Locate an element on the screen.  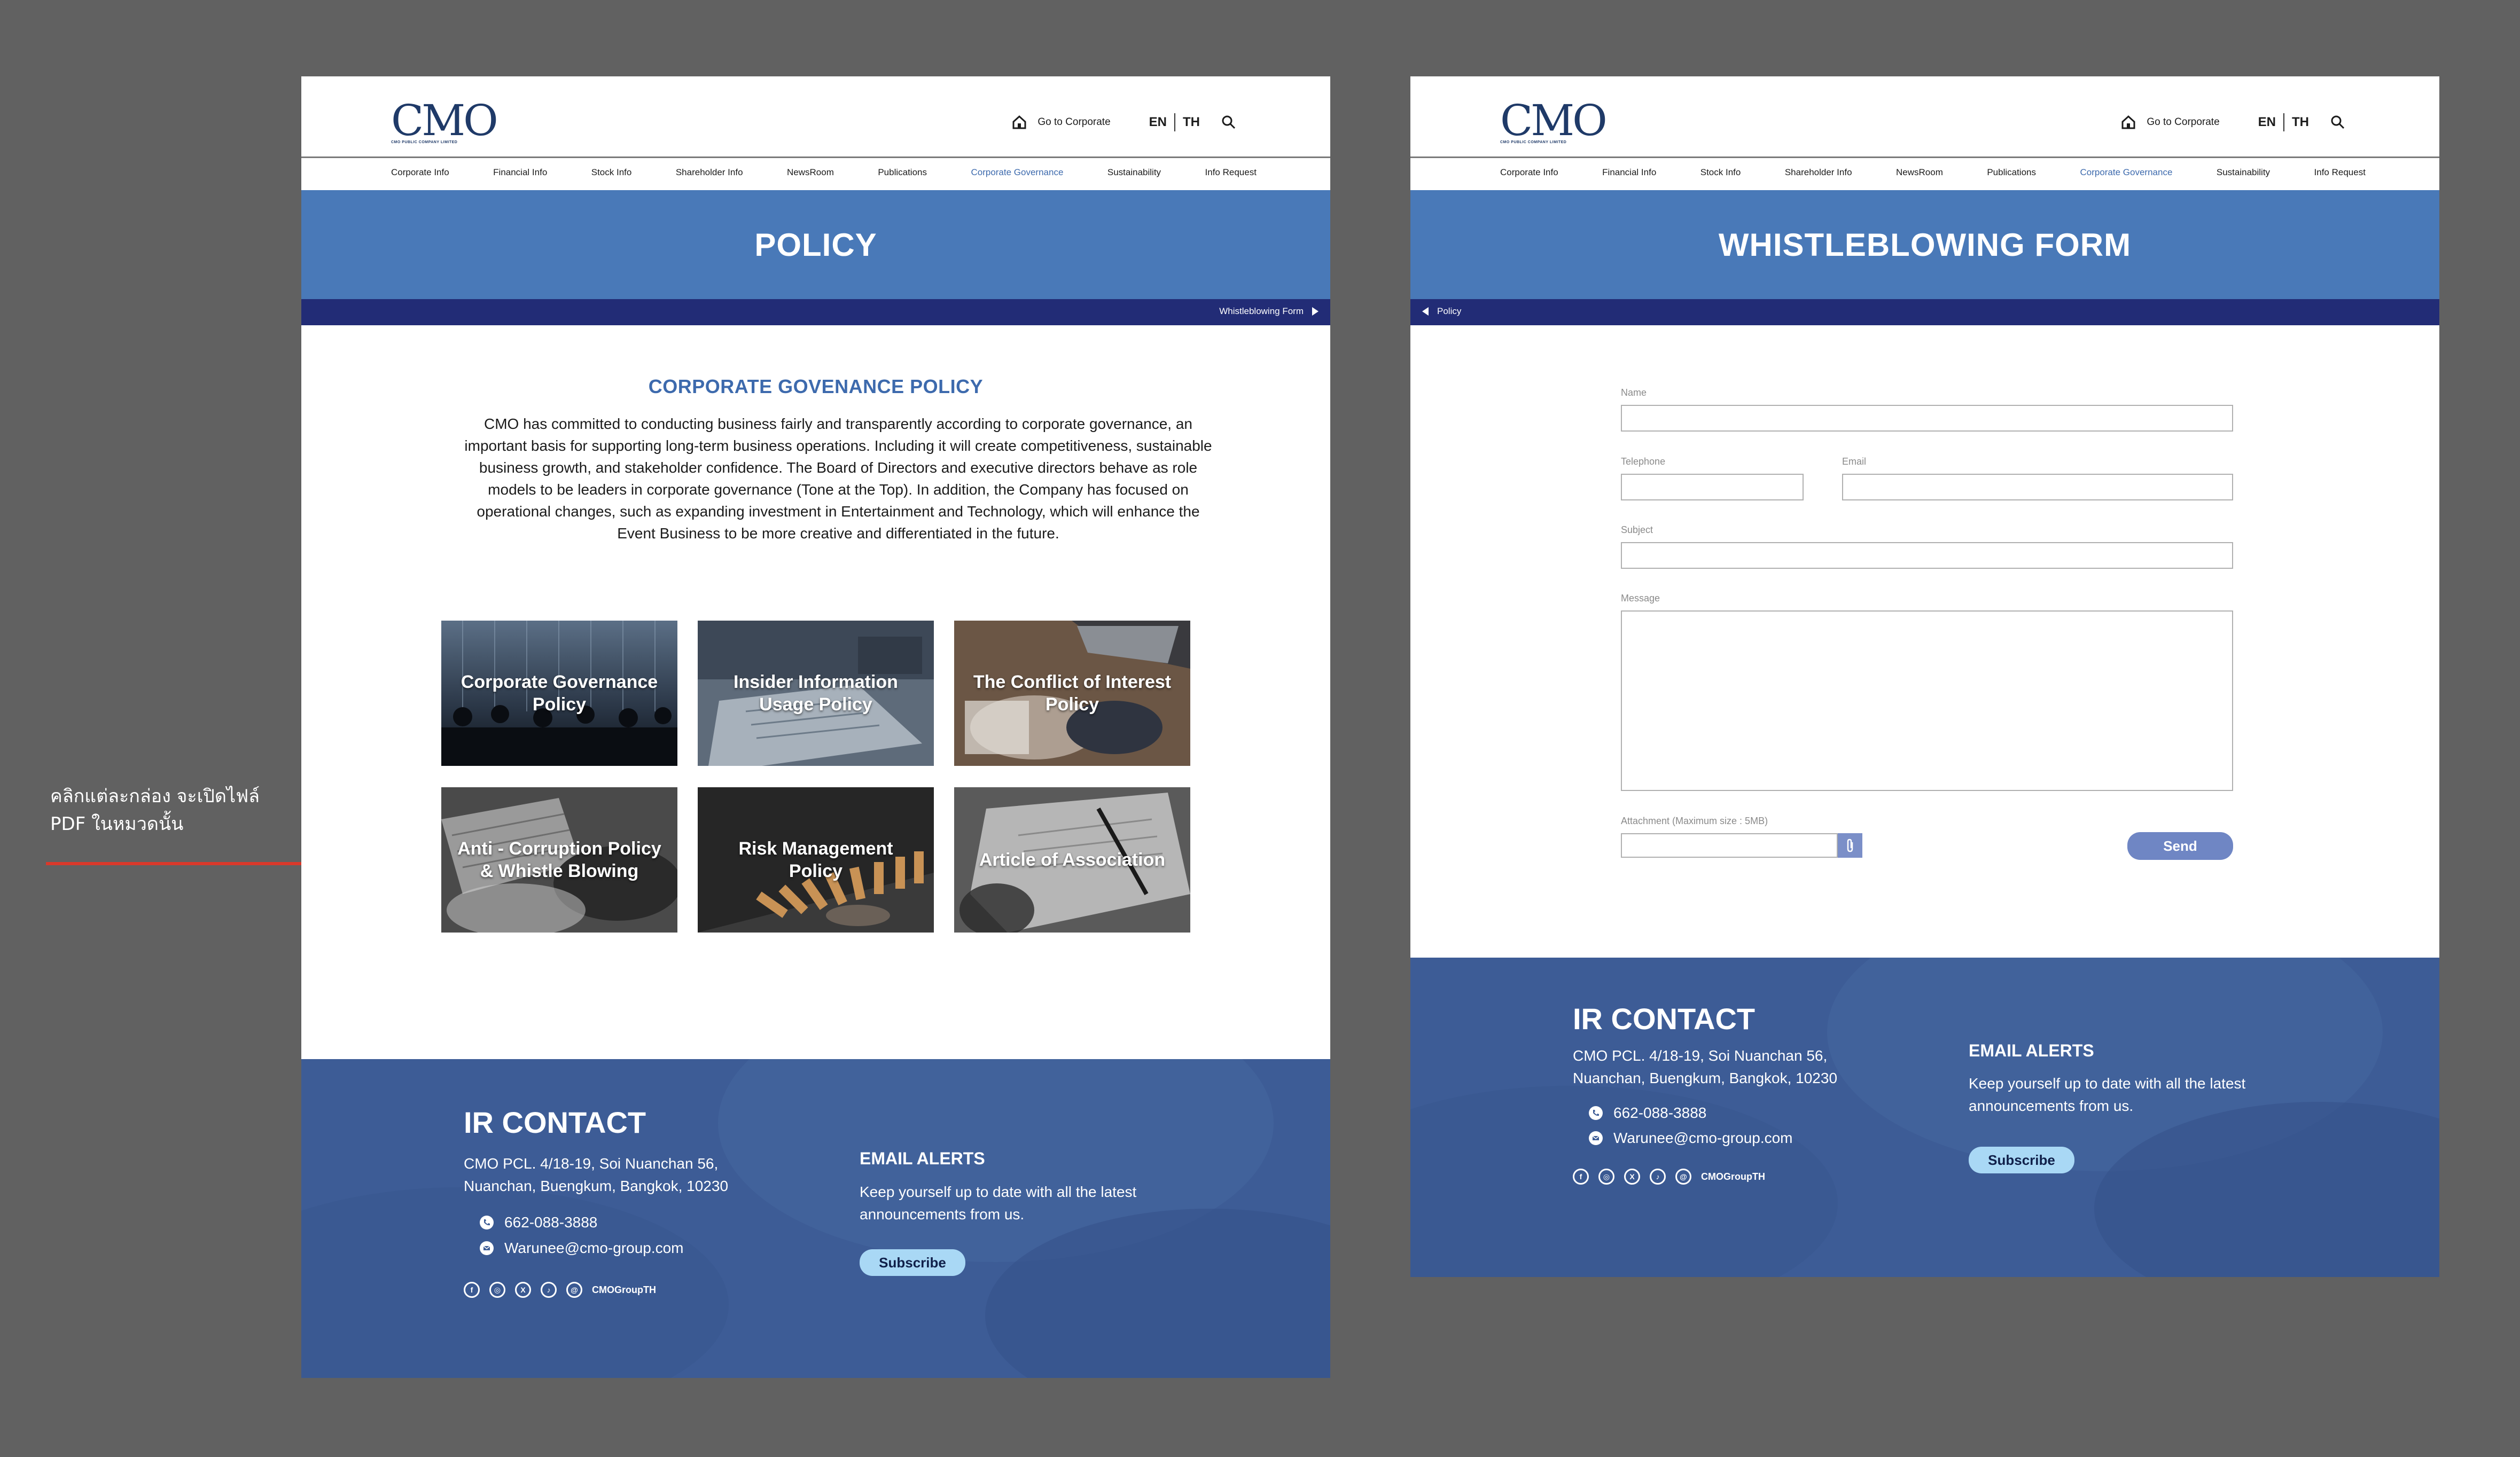
attachment-label: Attachment (Maximum size : 5MB) is located at coordinates (1694, 821).